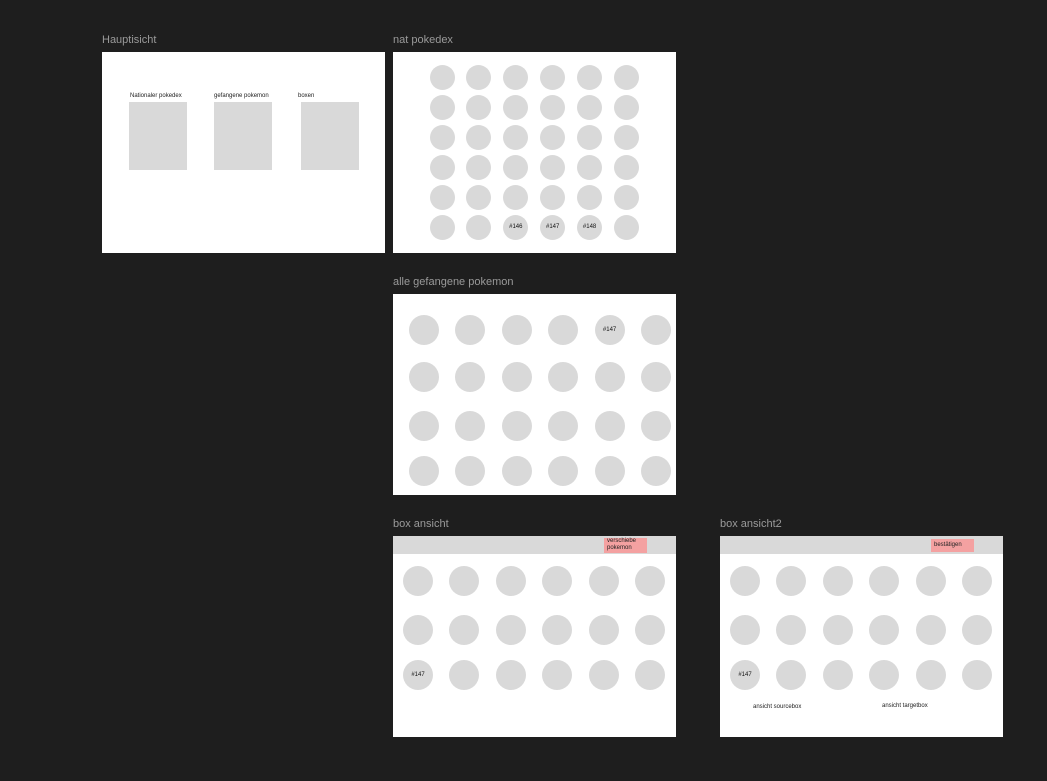  What do you see at coordinates (609, 330) in the screenshot?
I see `caught-pokemon-slot: #147` at bounding box center [609, 330].